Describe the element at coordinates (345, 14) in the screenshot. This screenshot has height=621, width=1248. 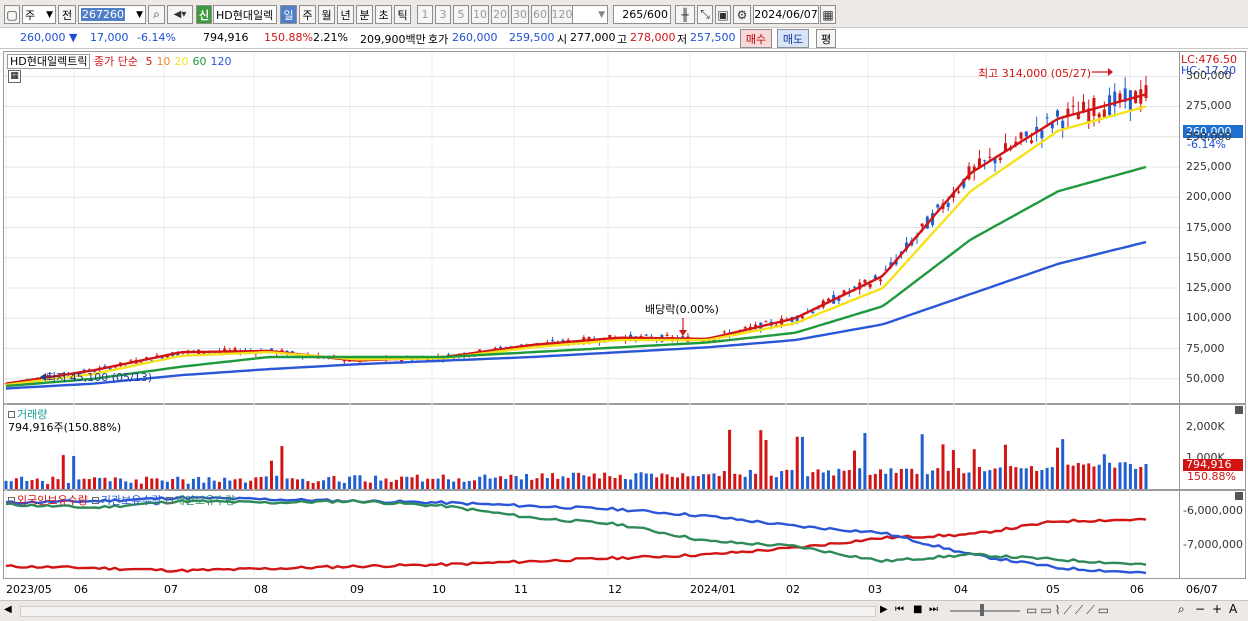
I see `period-button: 년` at that location.